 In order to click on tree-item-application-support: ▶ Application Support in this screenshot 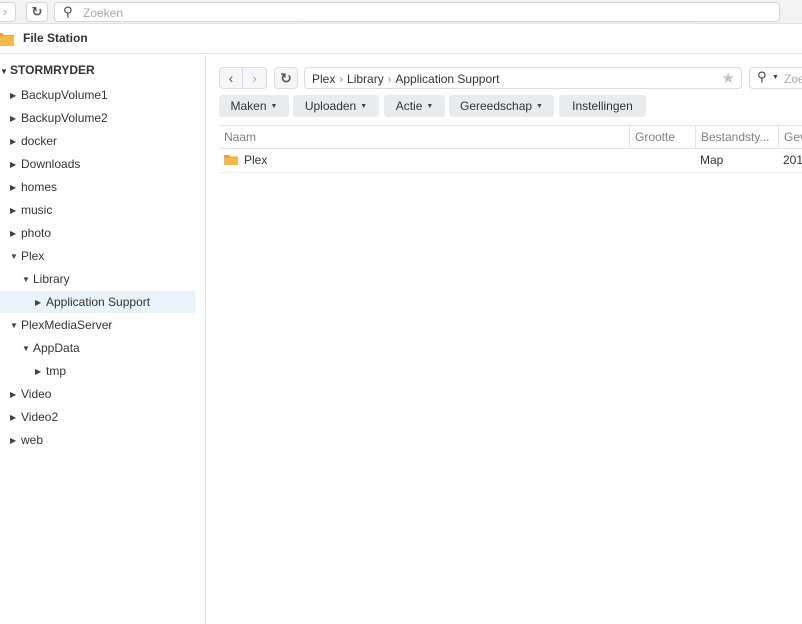, I will do `click(97, 302)`.